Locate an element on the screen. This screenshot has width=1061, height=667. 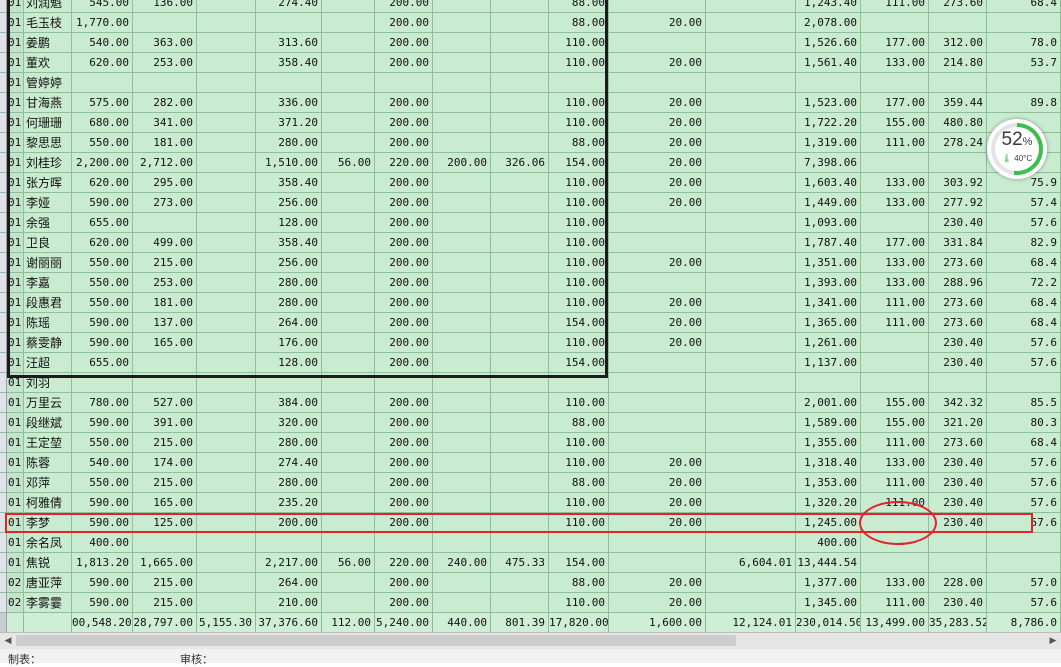
cell-c12: 1,523.00 is located at coordinates (828, 103).